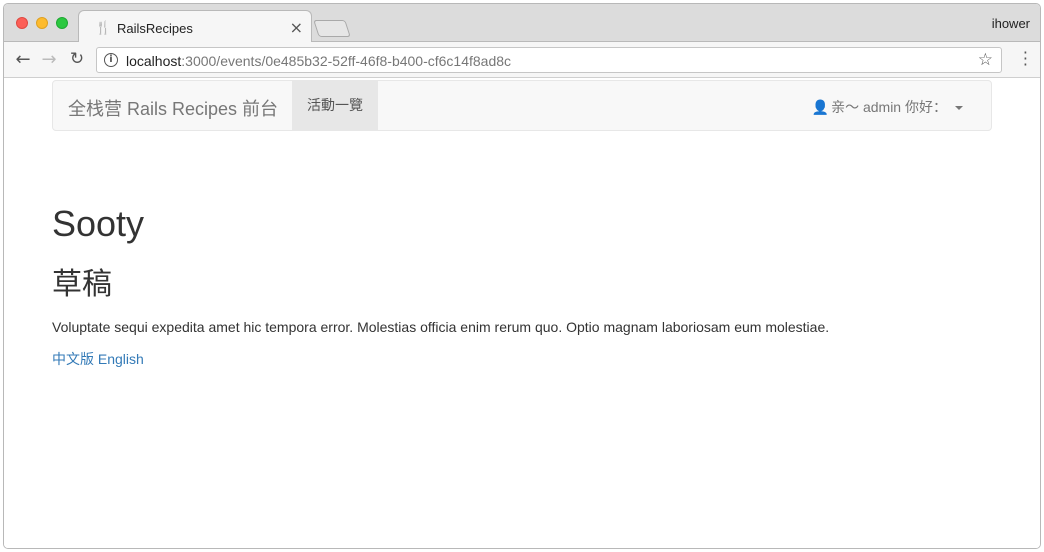 This screenshot has height=552, width=1044. Describe the element at coordinates (154, 61) in the screenshot. I see `url-host: localhost` at that location.